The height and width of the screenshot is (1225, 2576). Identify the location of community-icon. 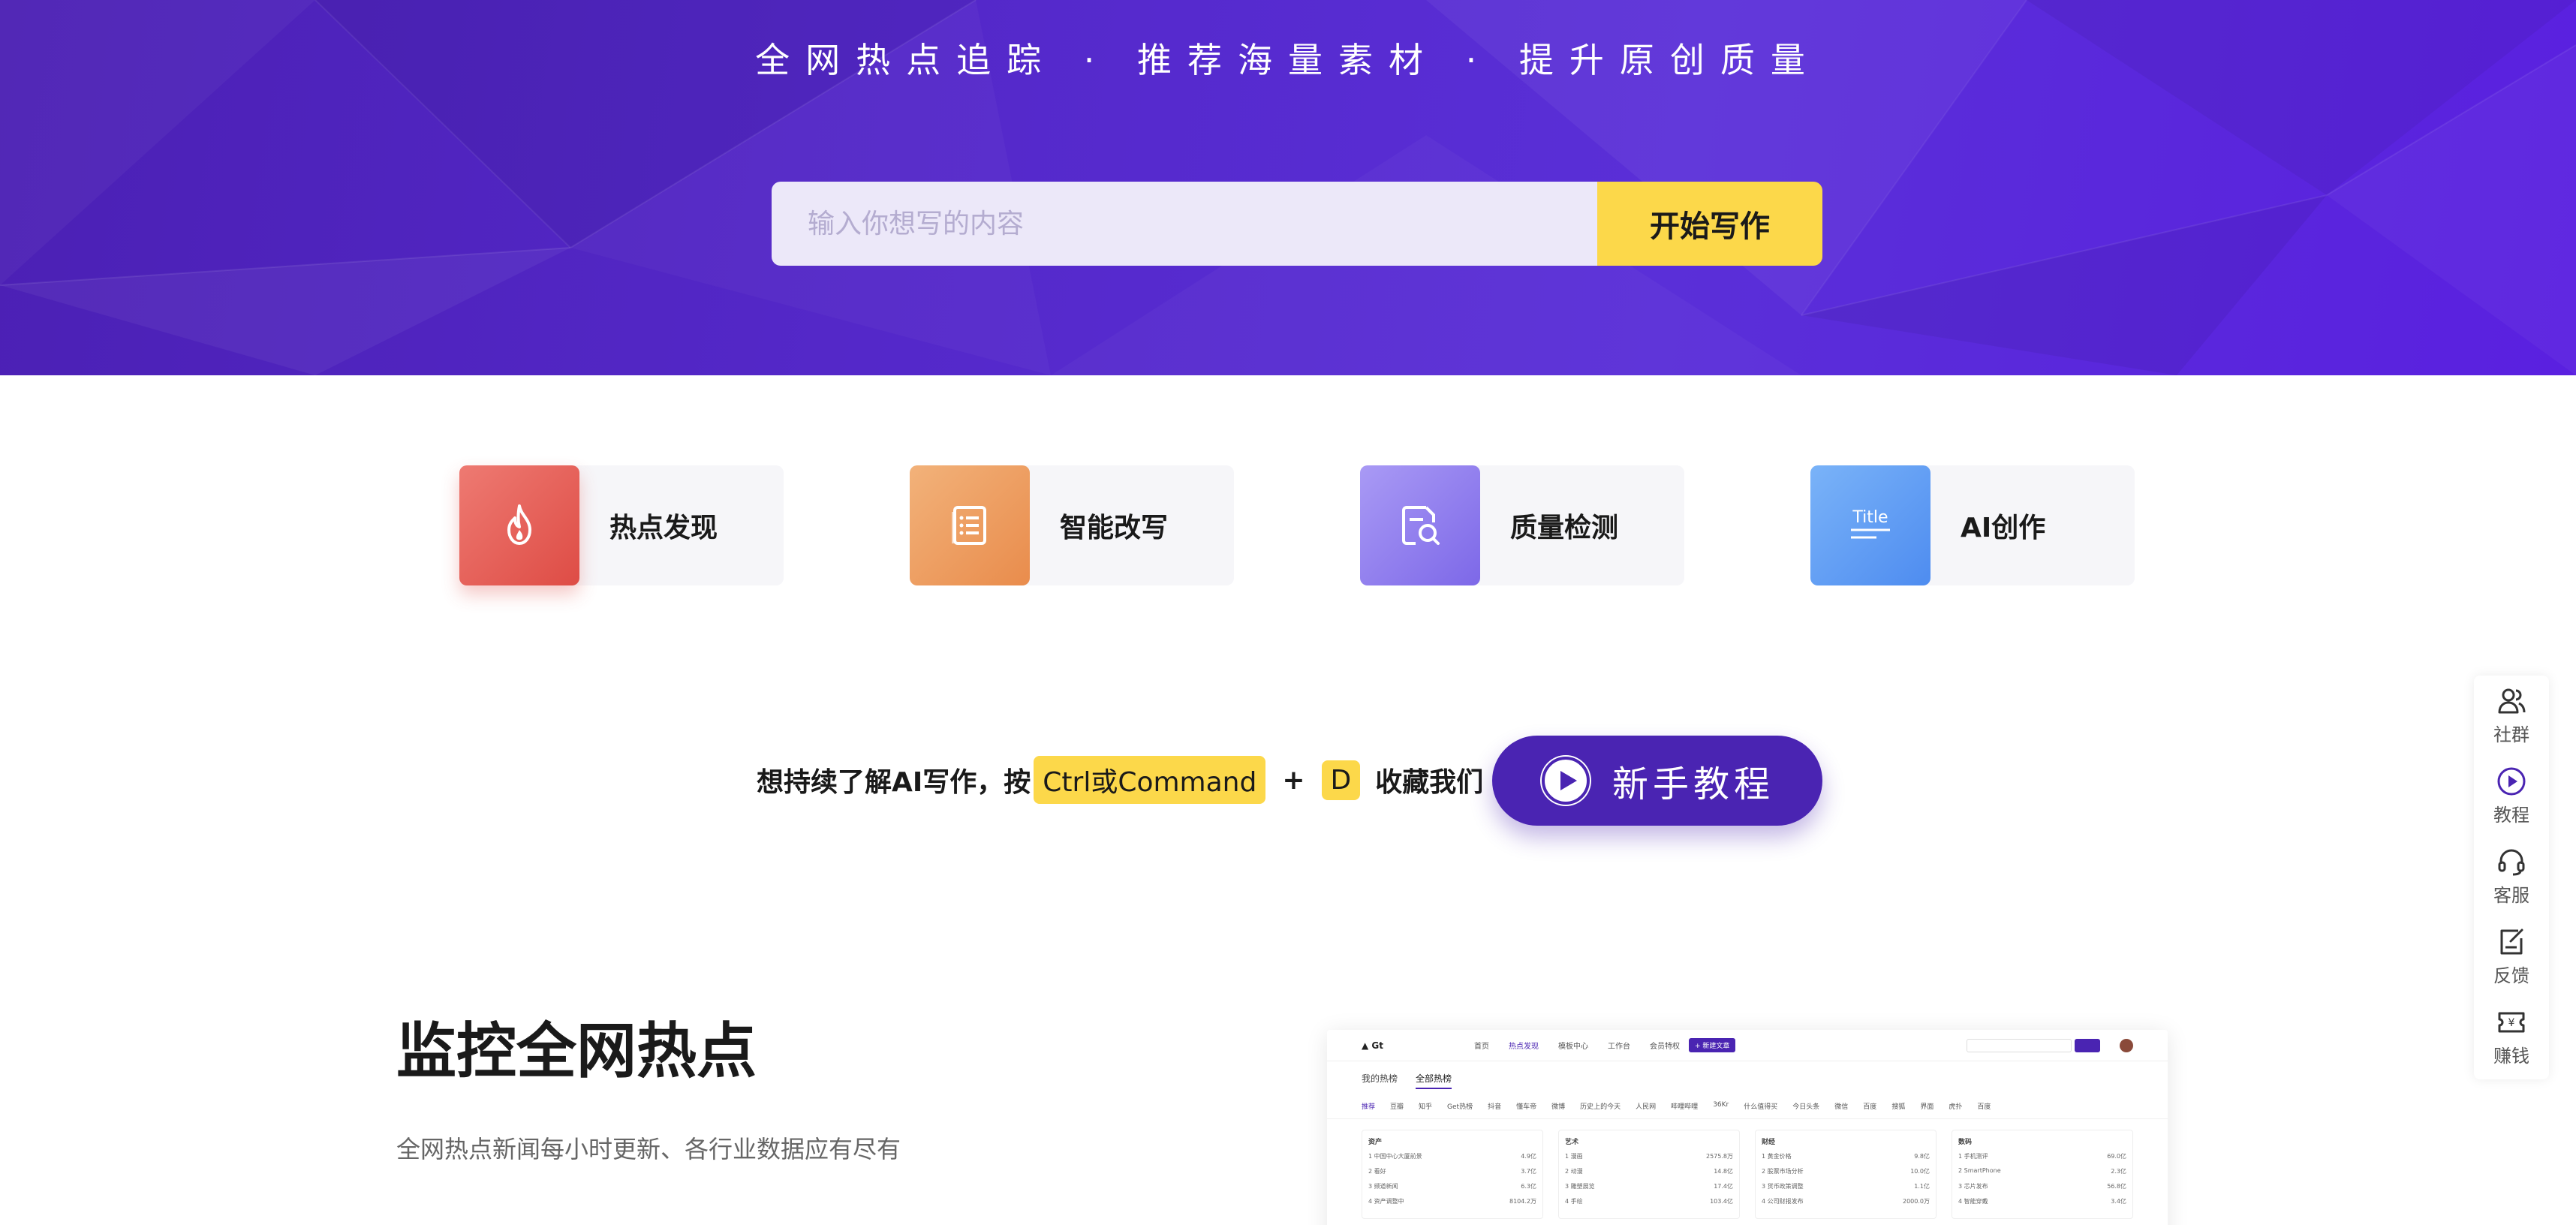
(2512, 701).